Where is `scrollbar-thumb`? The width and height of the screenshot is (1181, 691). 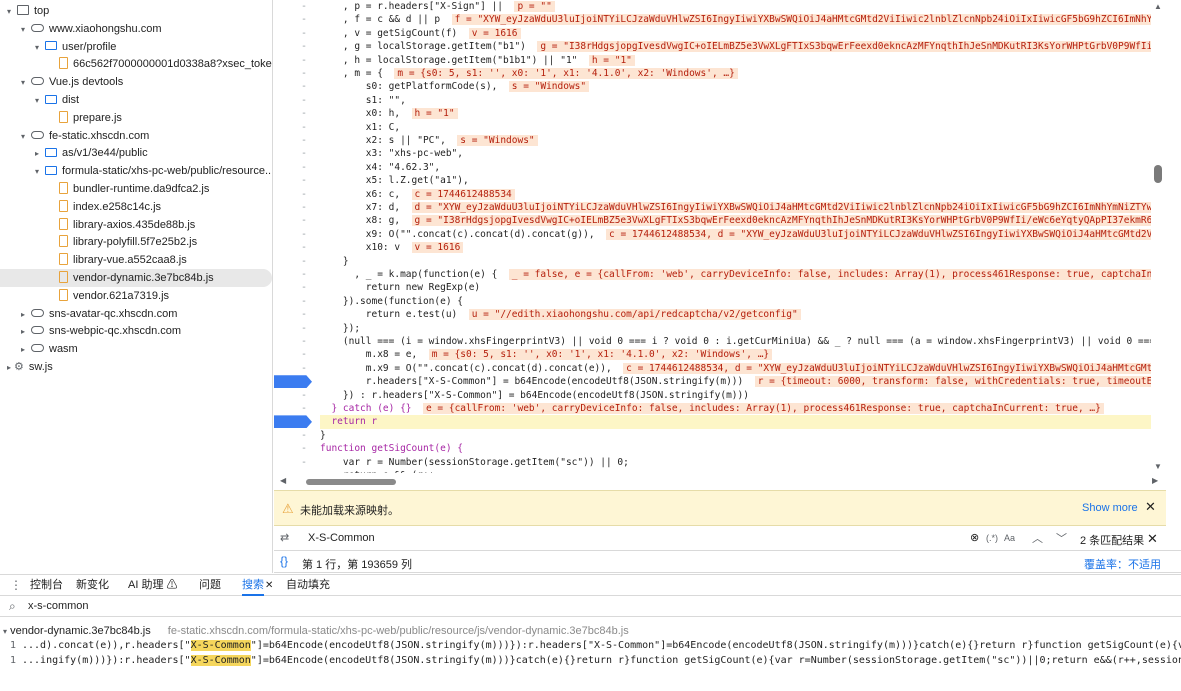 scrollbar-thumb is located at coordinates (1158, 174).